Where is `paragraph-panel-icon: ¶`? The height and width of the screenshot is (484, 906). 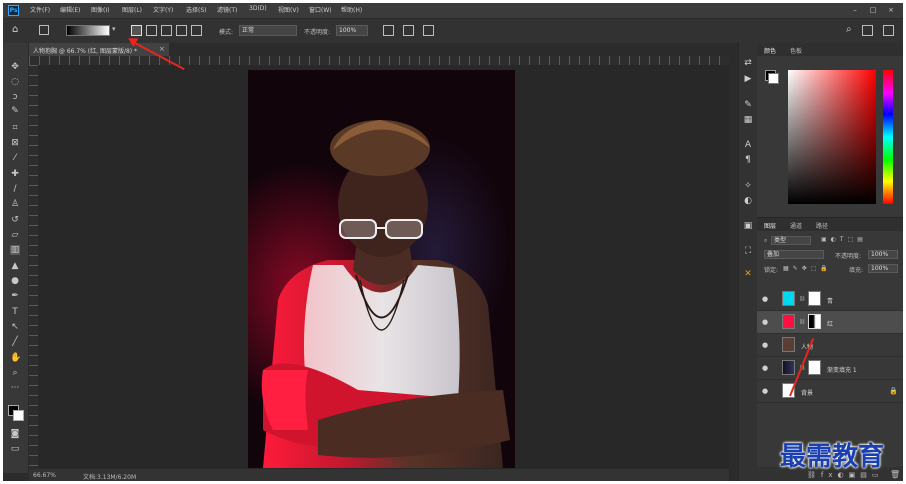 paragraph-panel-icon: ¶ is located at coordinates (748, 160).